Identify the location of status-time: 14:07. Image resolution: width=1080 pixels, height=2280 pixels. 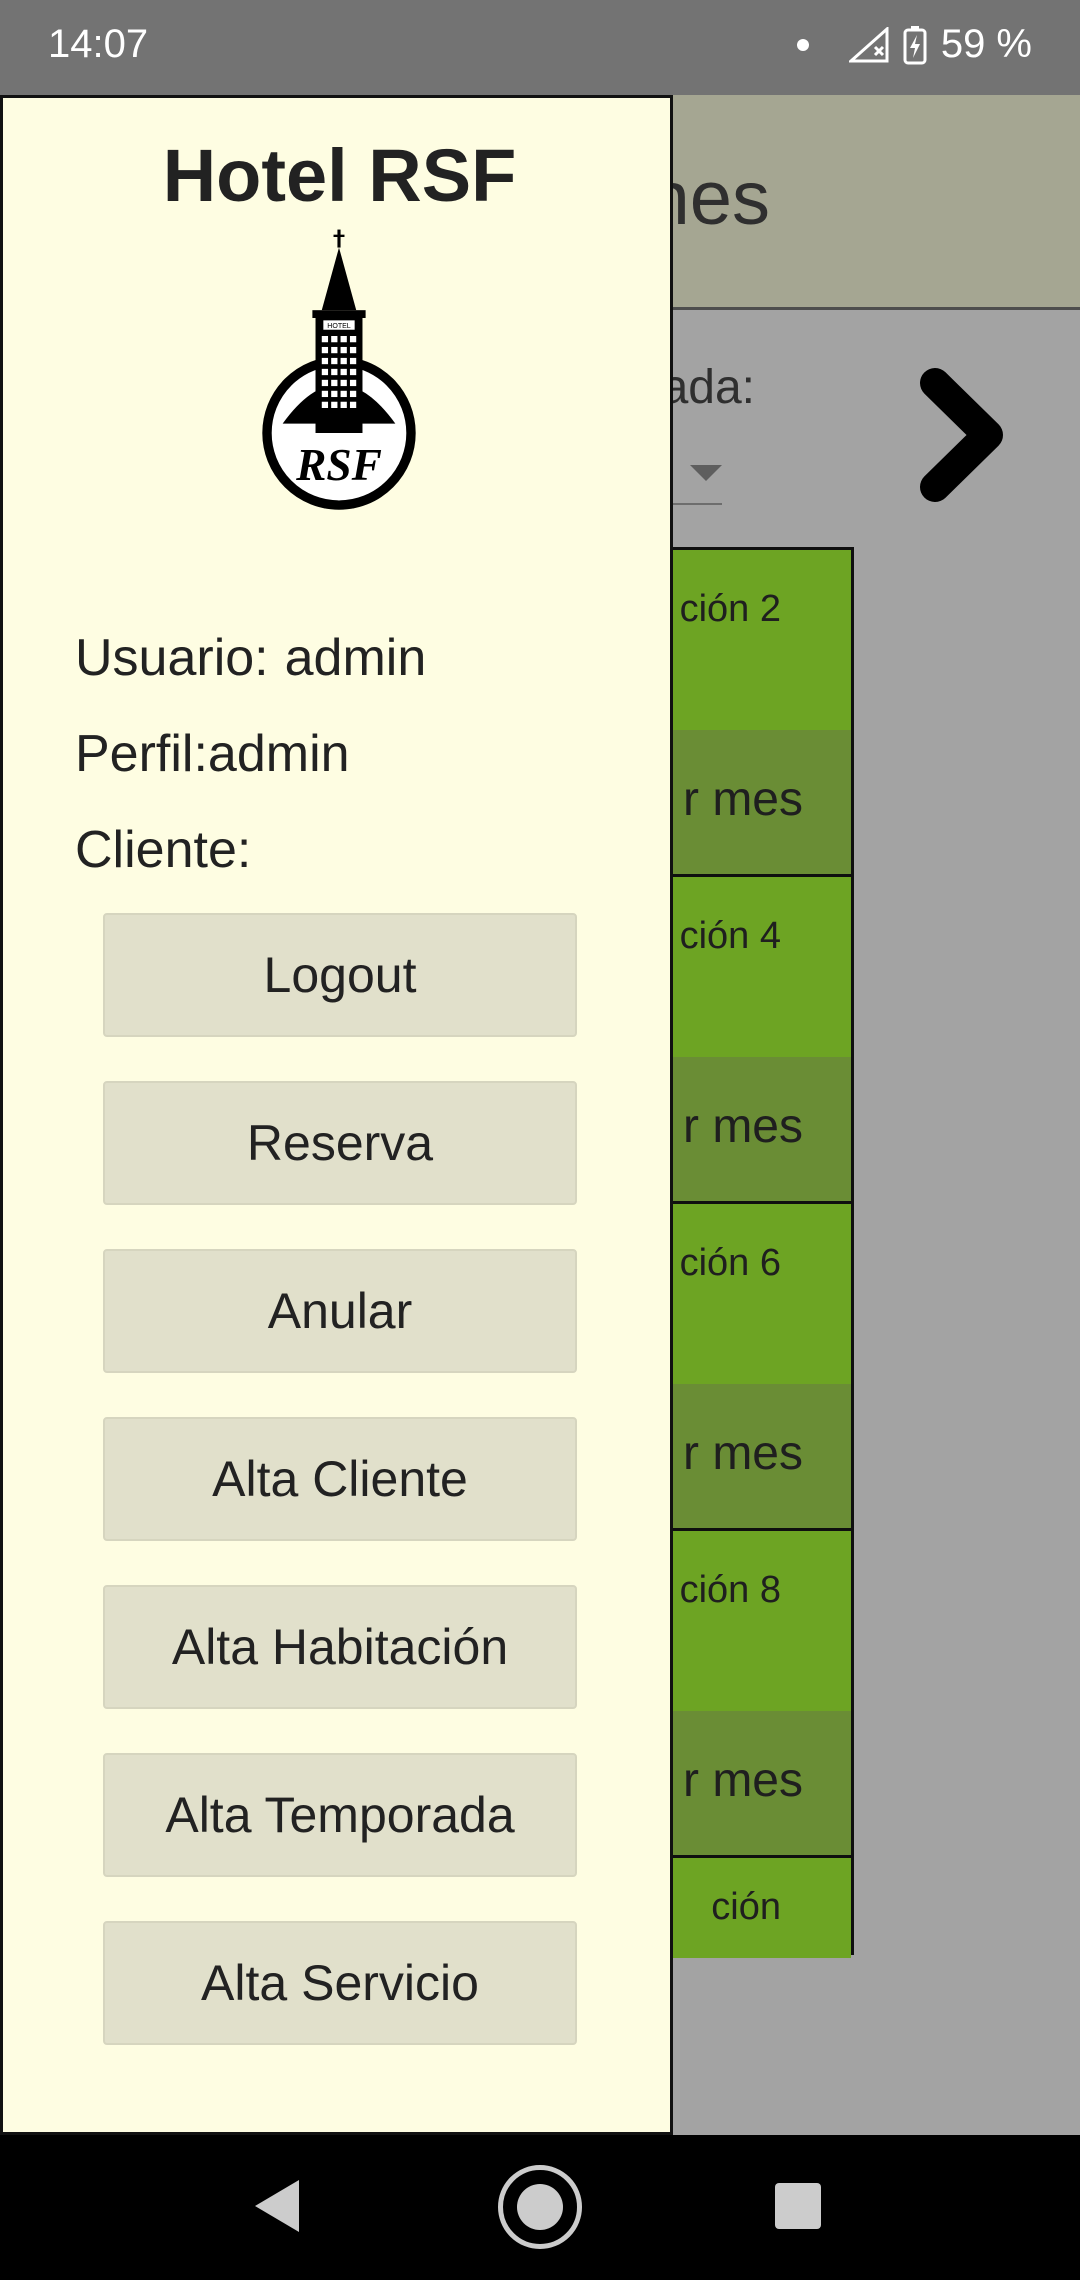
(98, 44).